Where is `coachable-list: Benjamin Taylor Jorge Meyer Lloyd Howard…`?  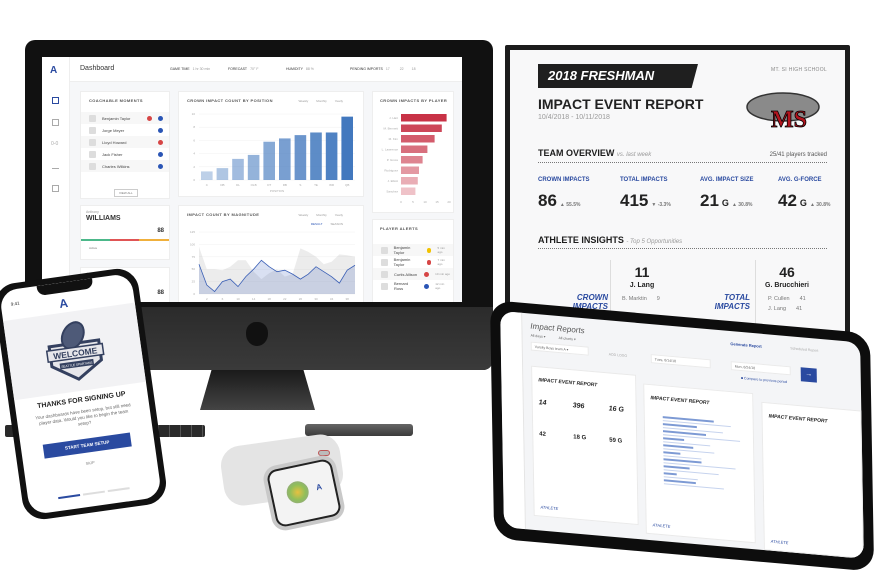 coachable-list: Benjamin Taylor Jorge Meyer Lloyd Howard… is located at coordinates (125, 142).